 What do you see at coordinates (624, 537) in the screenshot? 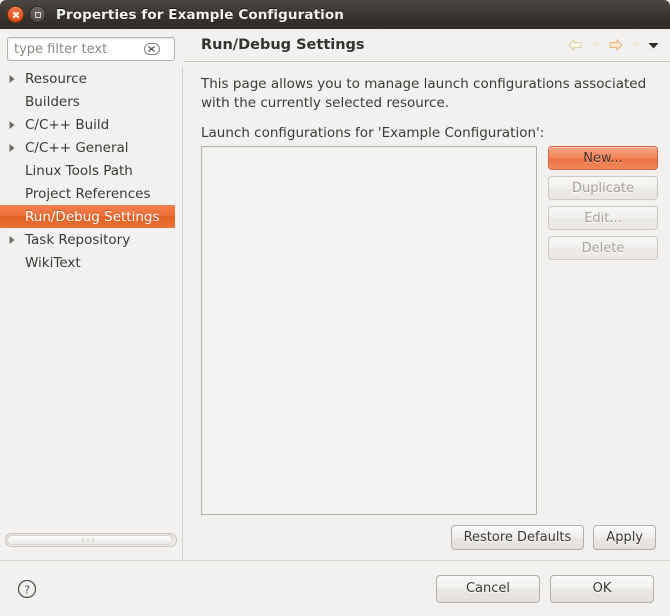
I see `apply-button: Apply` at bounding box center [624, 537].